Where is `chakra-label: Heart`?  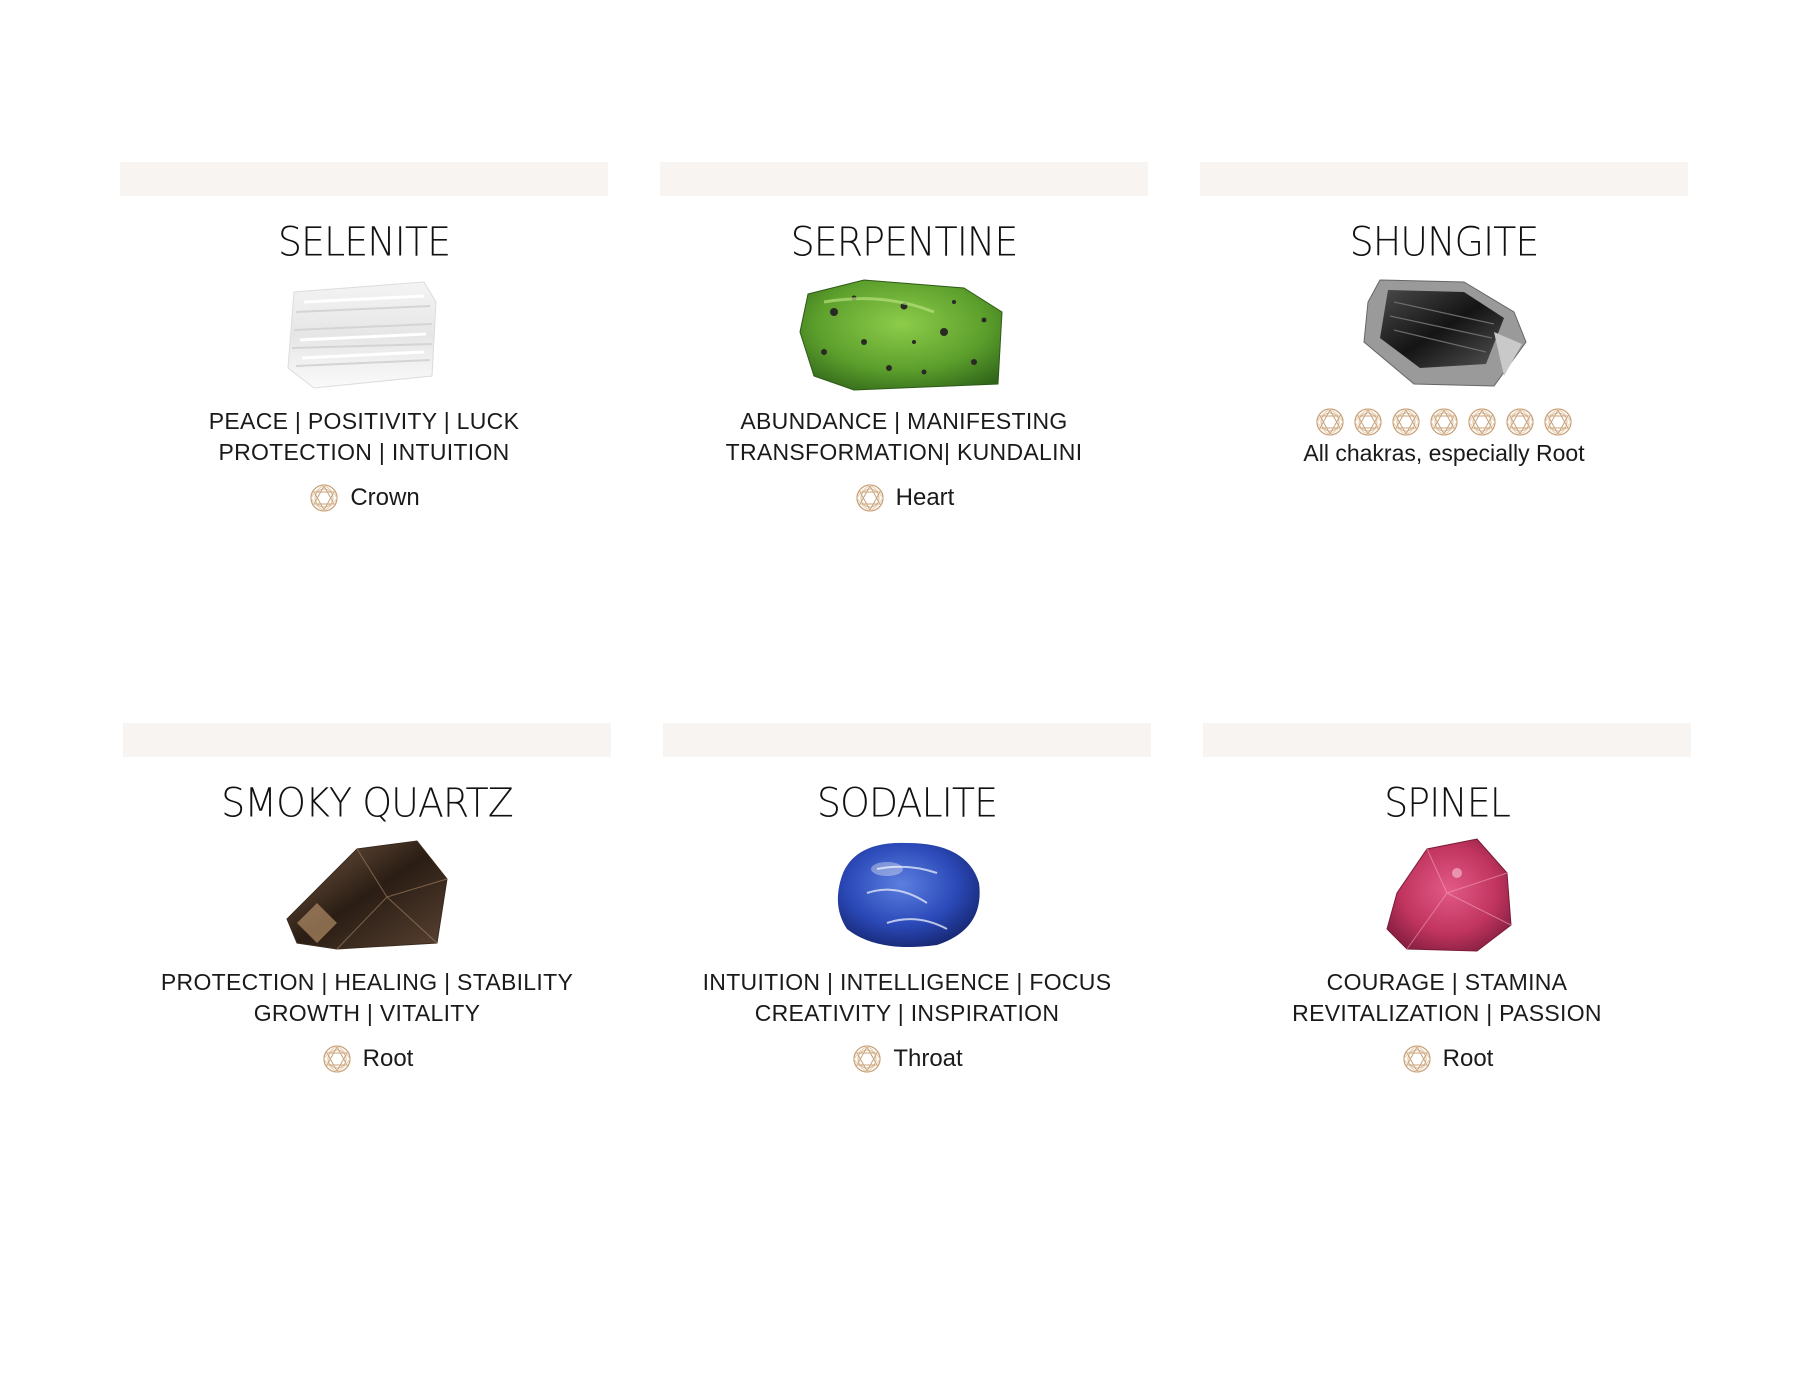 chakra-label: Heart is located at coordinates (925, 497).